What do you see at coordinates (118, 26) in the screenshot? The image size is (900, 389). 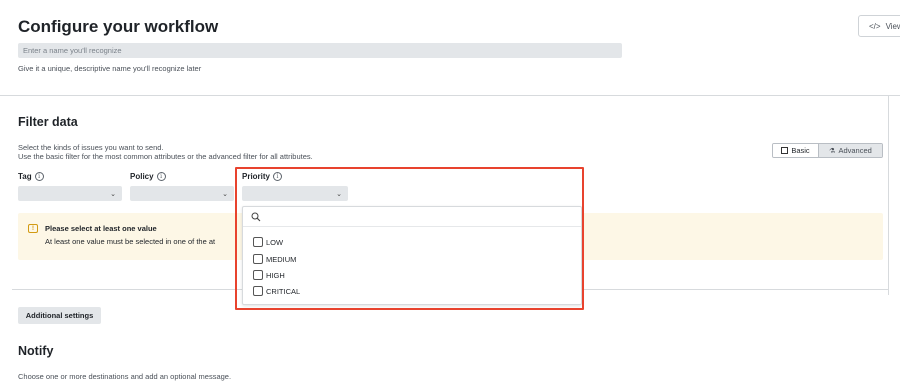 I see `page-title: Configure your workflow` at bounding box center [118, 26].